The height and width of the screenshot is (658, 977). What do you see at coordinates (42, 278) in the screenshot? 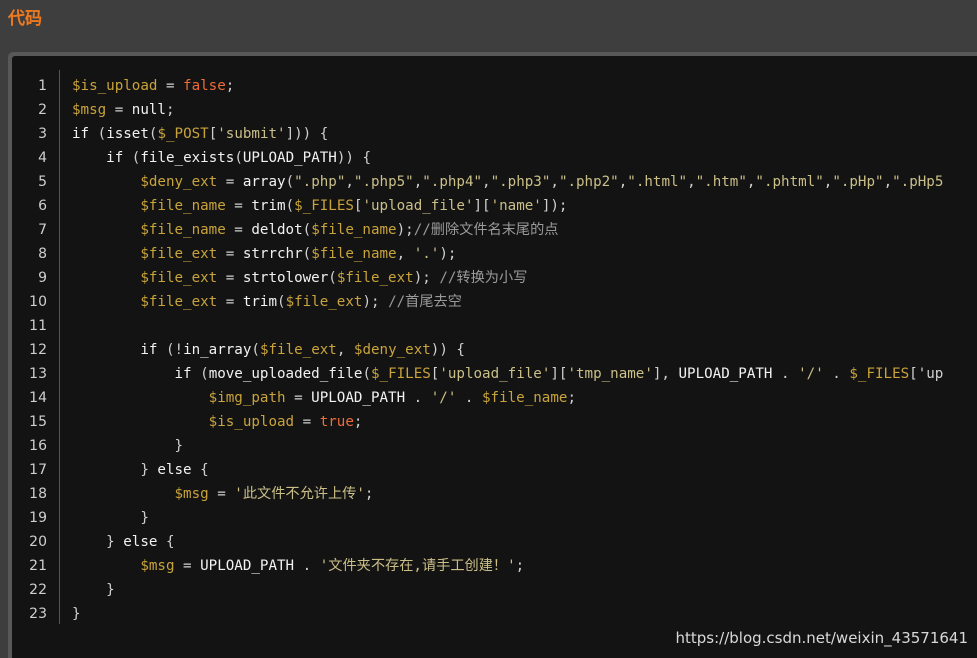
I see `line-number: 9` at bounding box center [42, 278].